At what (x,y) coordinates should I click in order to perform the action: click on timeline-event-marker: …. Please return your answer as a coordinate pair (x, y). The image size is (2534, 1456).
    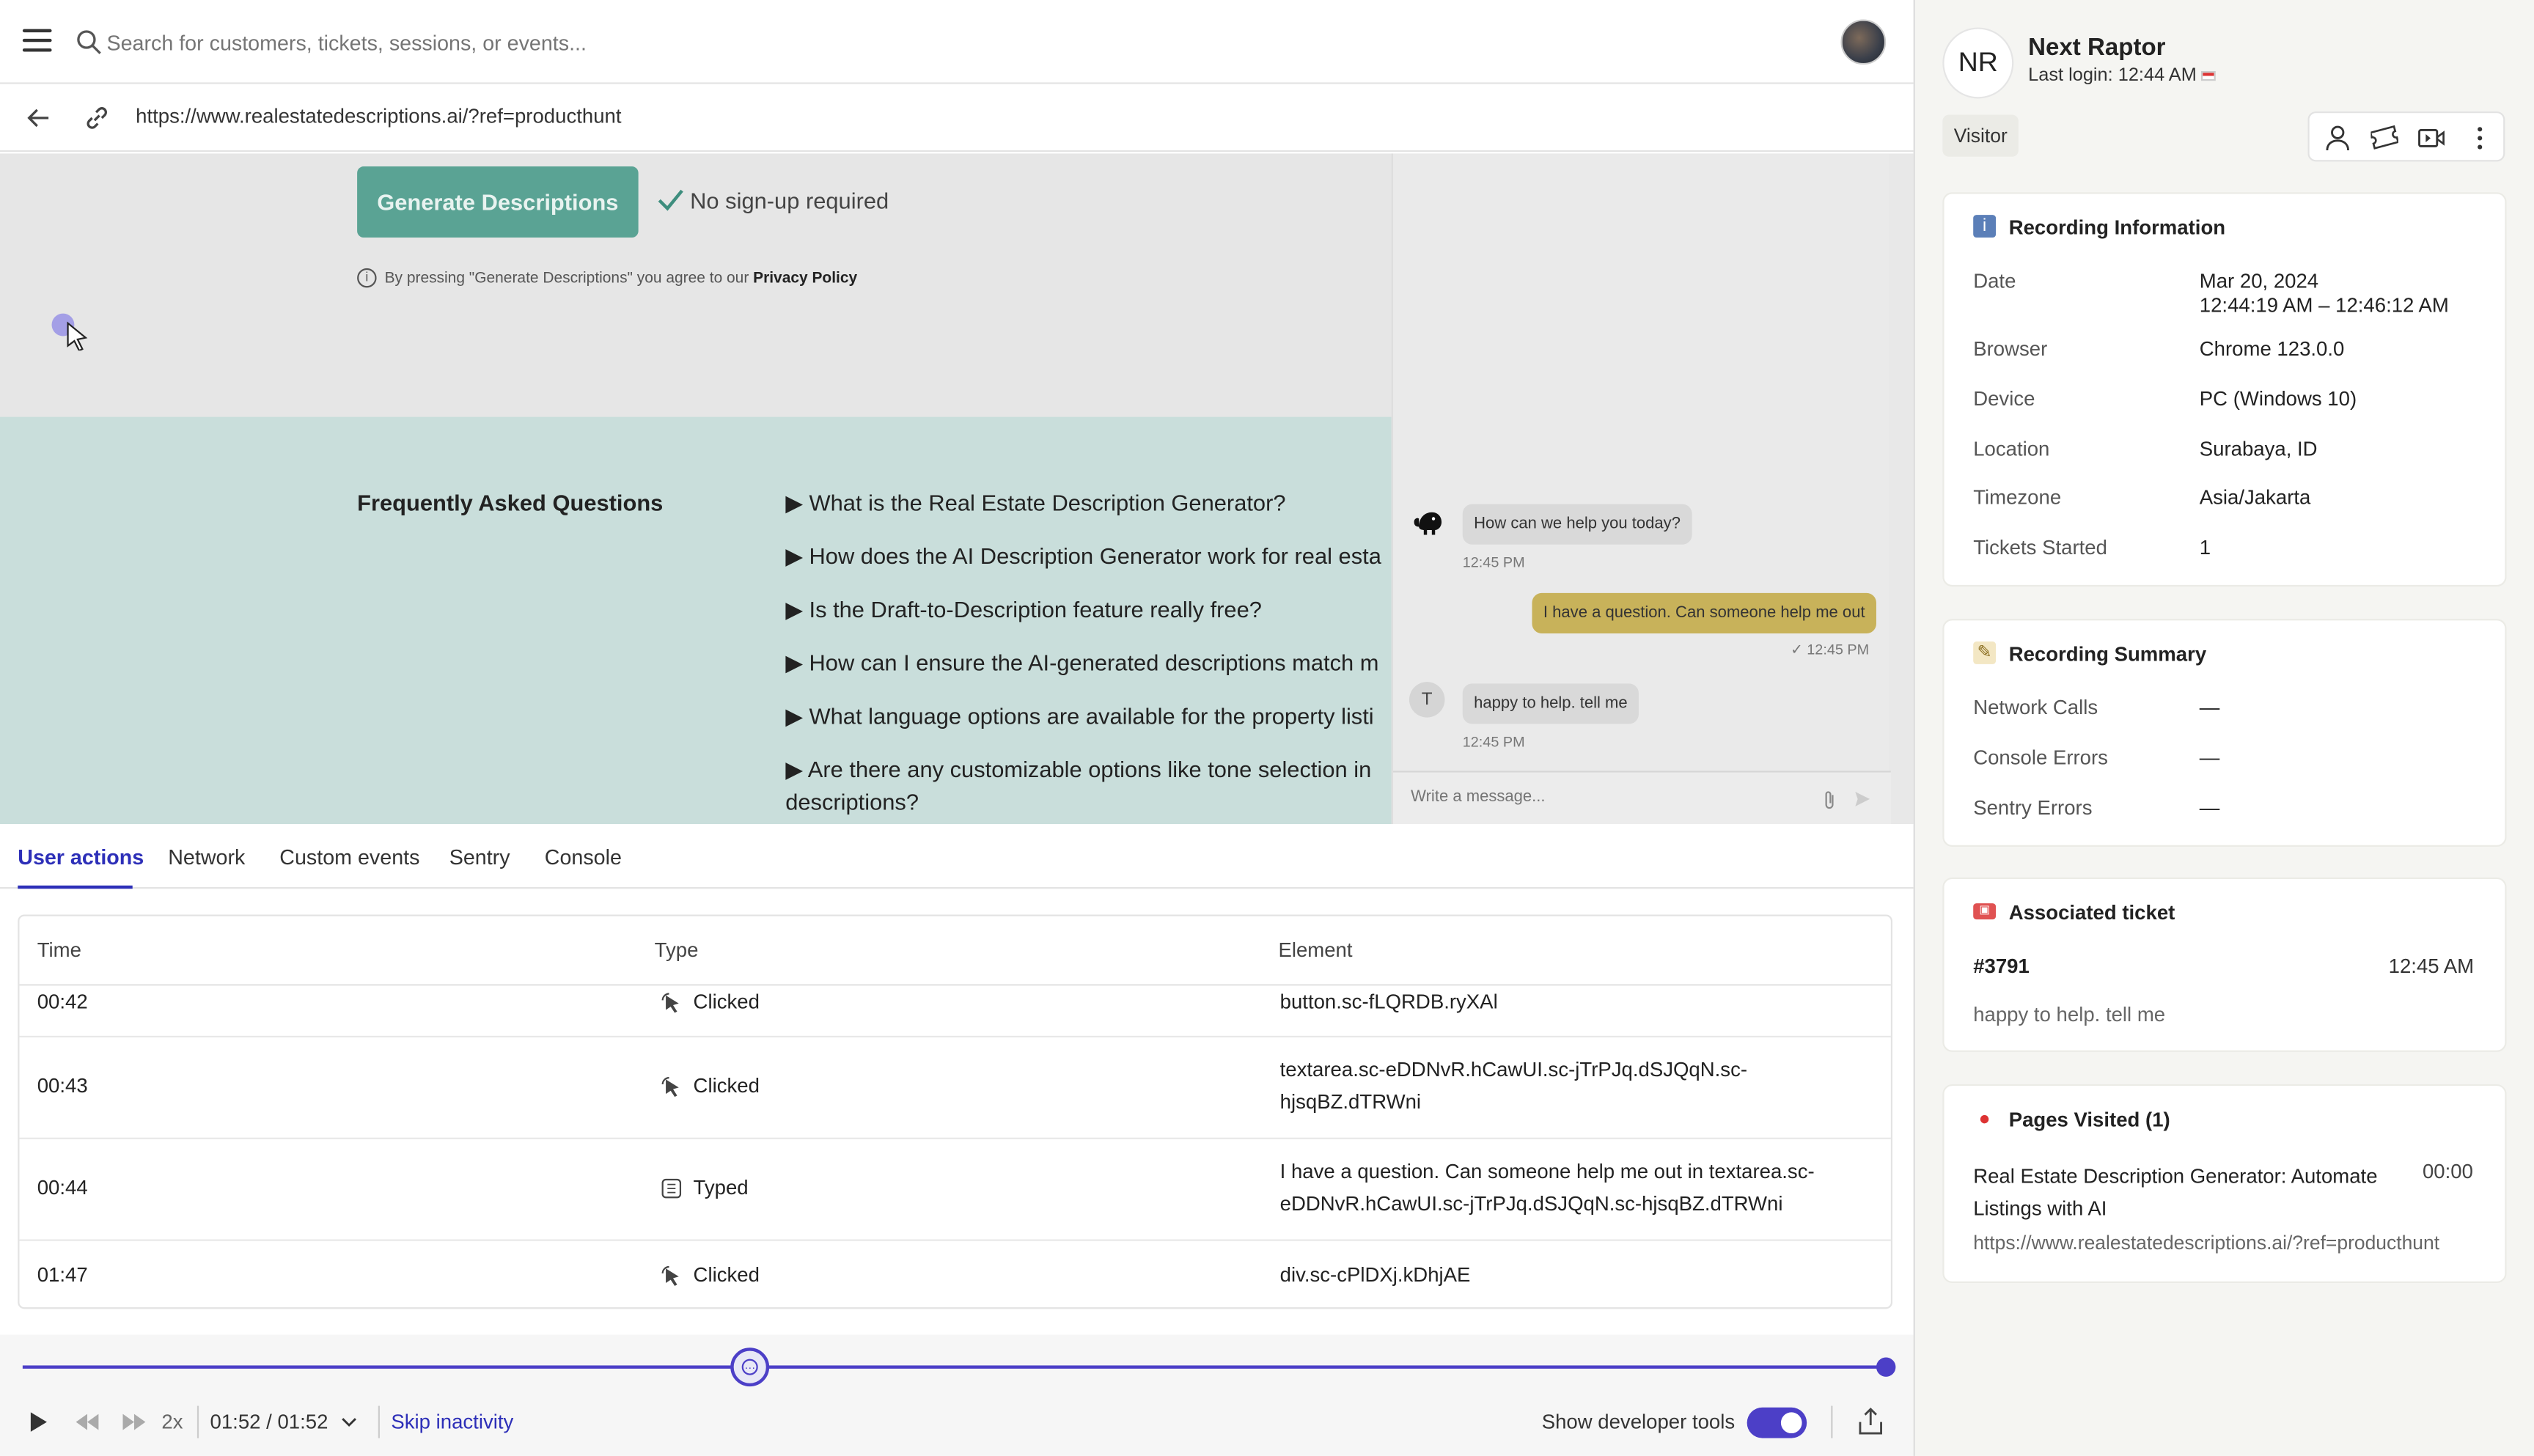
    Looking at the image, I should click on (750, 1367).